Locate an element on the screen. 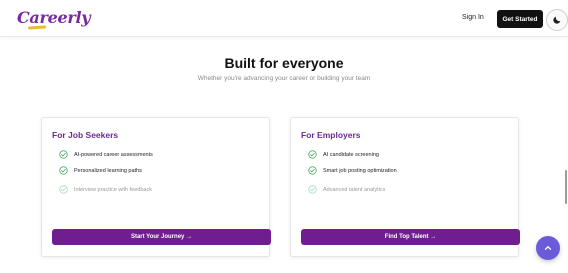  feature-item: AI candidate screening is located at coordinates (343, 154).